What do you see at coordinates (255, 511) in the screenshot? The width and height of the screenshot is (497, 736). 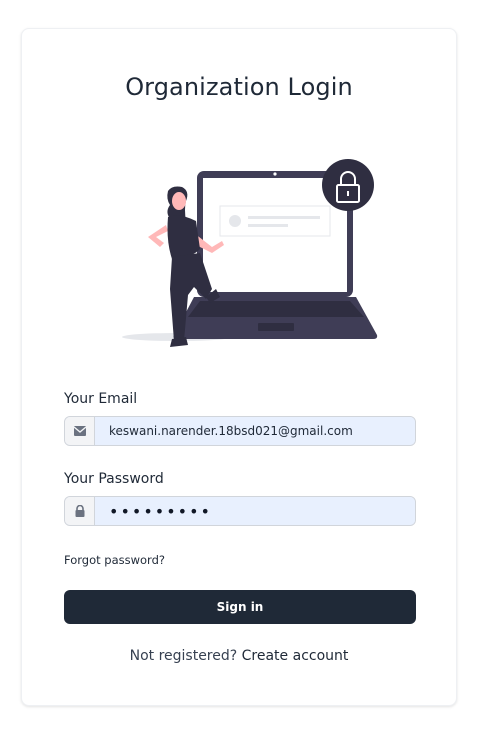 I see `password-field: •••••••••` at bounding box center [255, 511].